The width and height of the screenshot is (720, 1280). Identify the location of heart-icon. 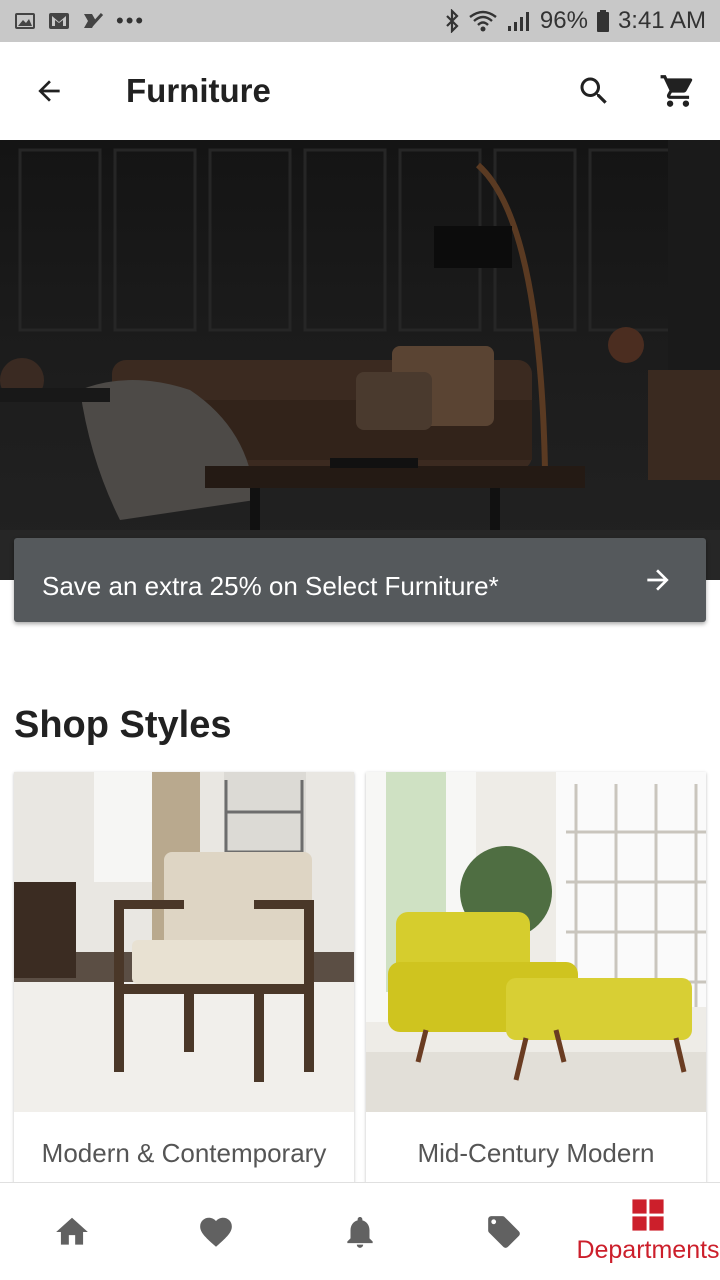
(216, 1232).